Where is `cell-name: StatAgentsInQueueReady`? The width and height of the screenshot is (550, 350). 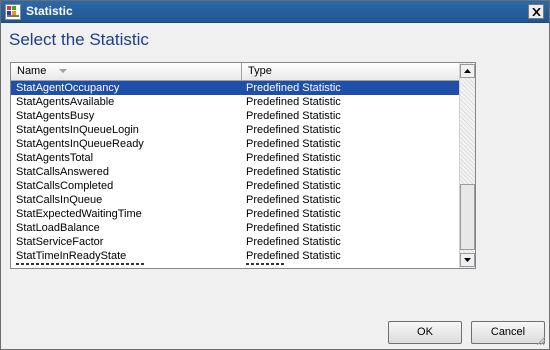 cell-name: StatAgentsInQueueReady is located at coordinates (80, 144).